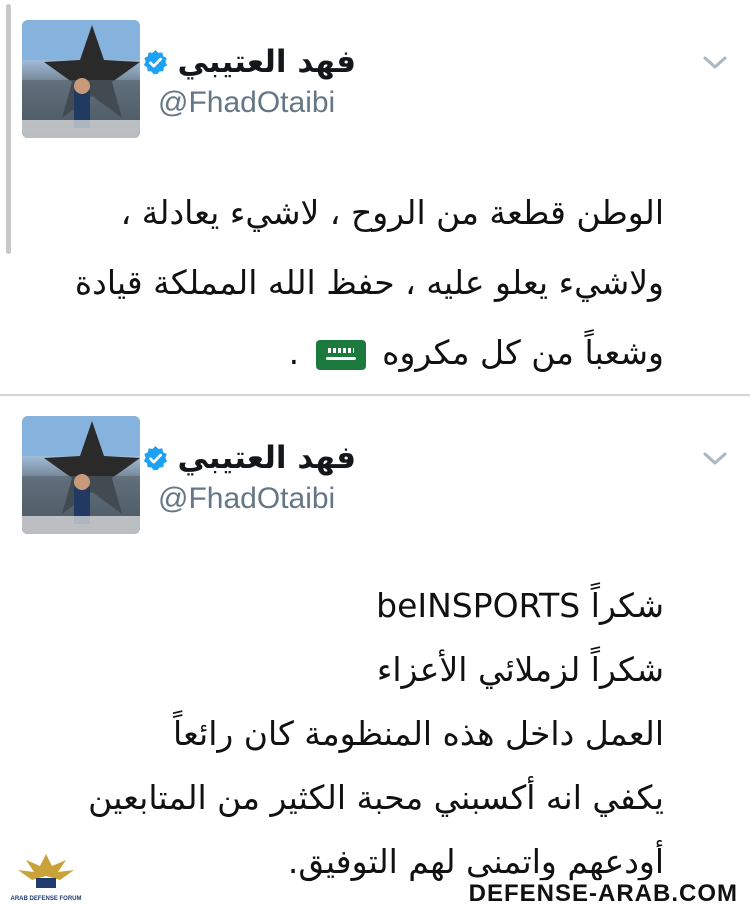  I want to click on watermark-site: DEFENSE-ARAB.COM, so click(603, 894).